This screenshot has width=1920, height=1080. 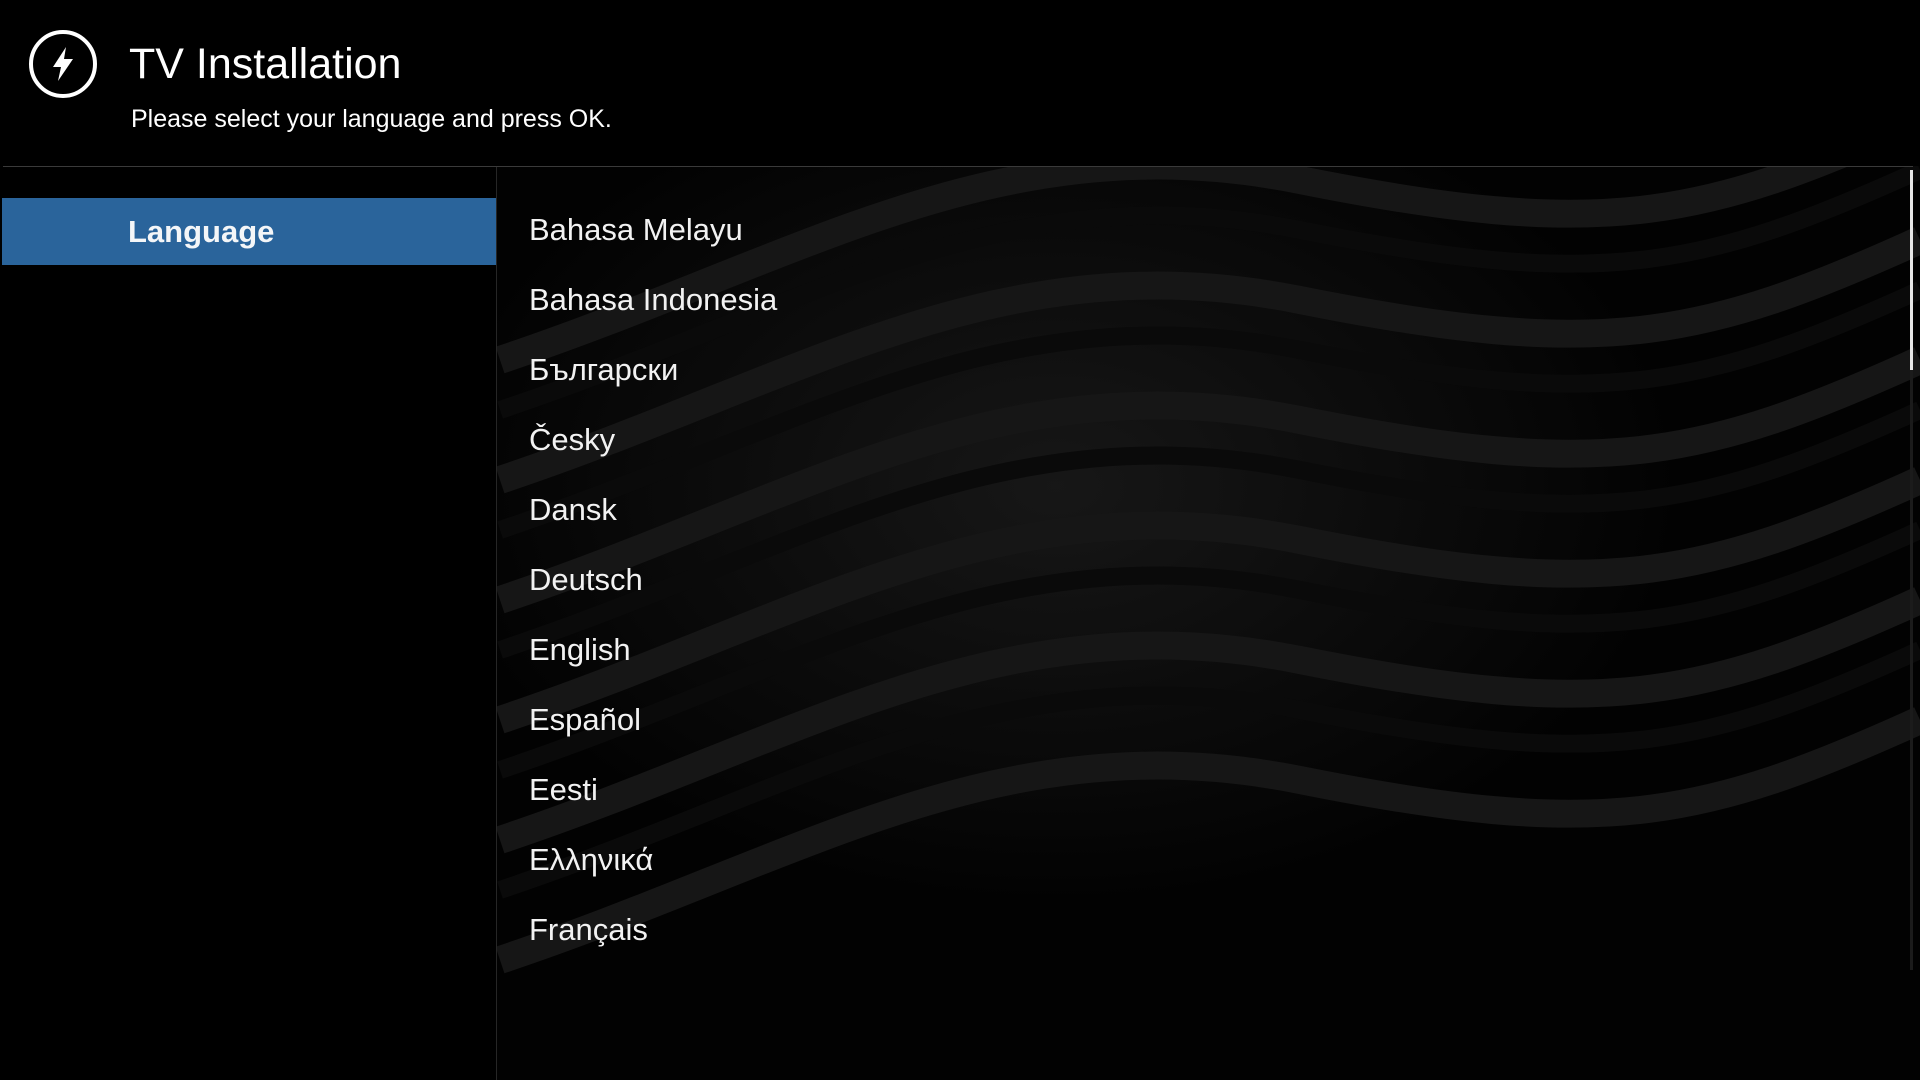 I want to click on language-option: Български, so click(x=653, y=370).